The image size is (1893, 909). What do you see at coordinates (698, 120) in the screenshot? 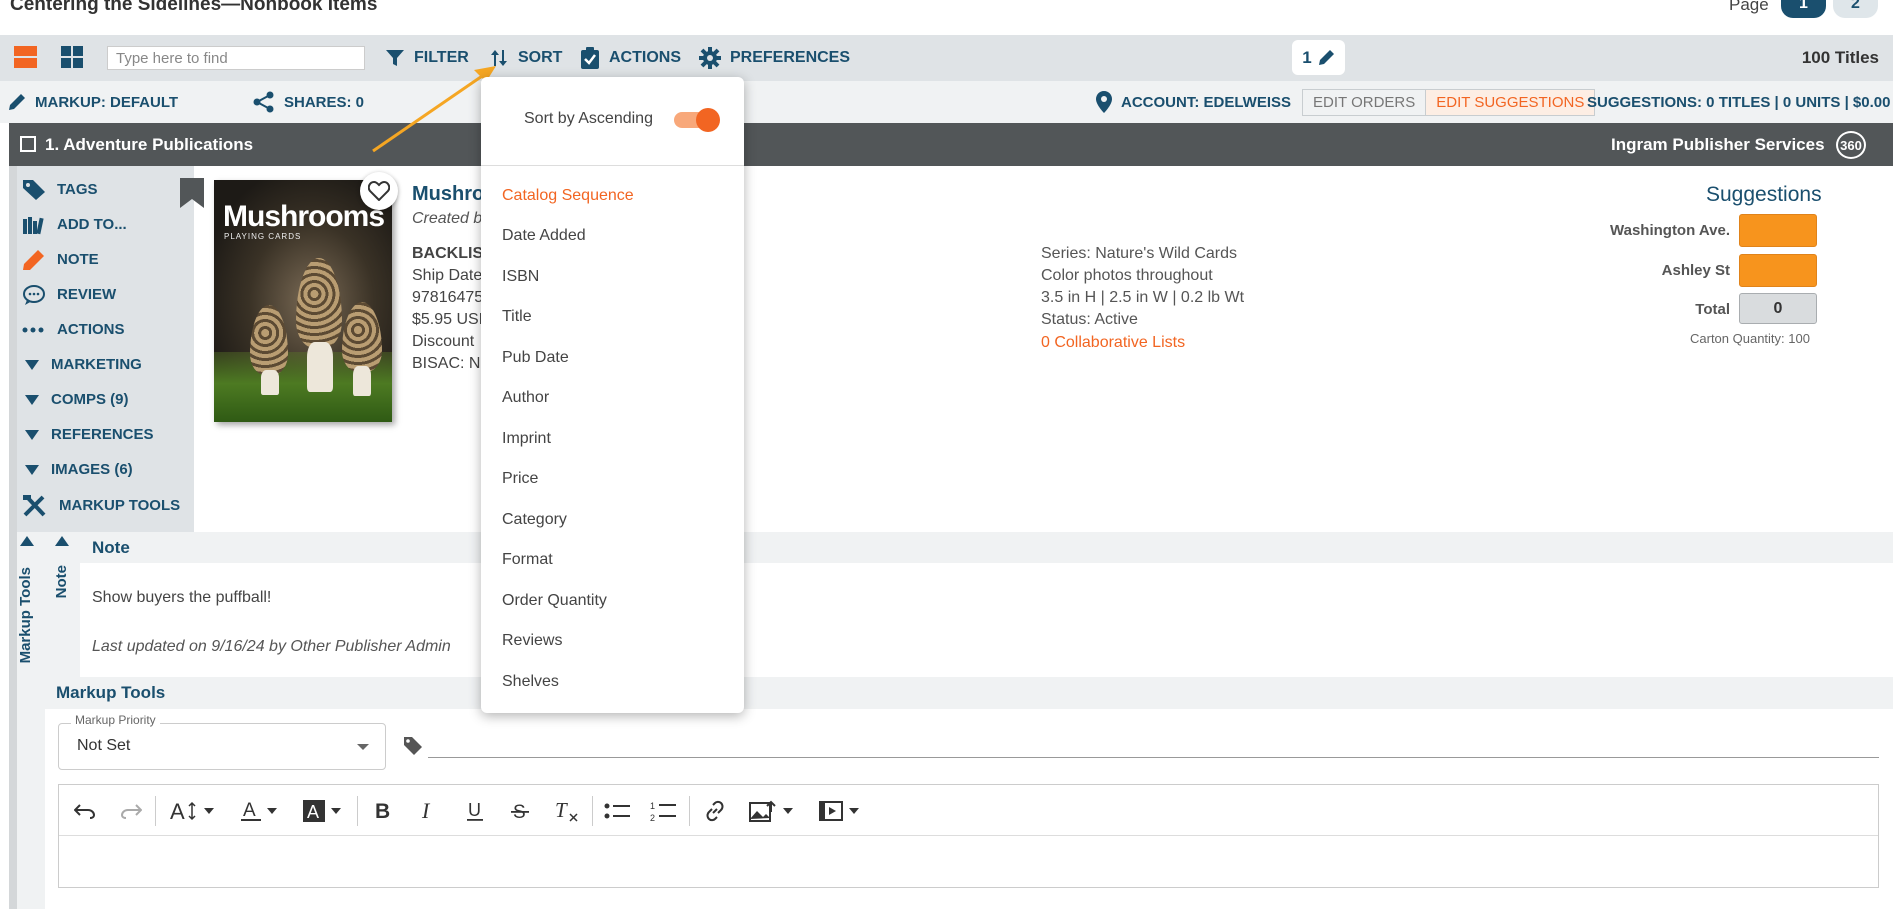
I see `sort-ascending-toggle` at bounding box center [698, 120].